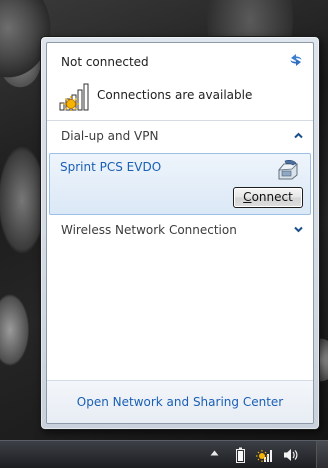  Describe the element at coordinates (74, 97) in the screenshot. I see `signal-bars-icon` at that location.